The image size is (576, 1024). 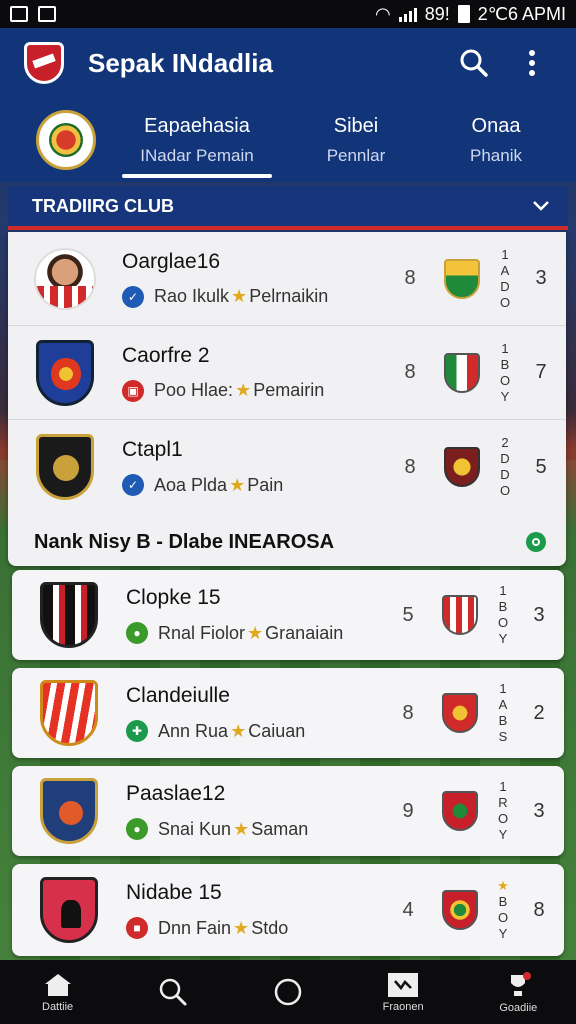 I want to click on more-options-button, so click(x=532, y=63).